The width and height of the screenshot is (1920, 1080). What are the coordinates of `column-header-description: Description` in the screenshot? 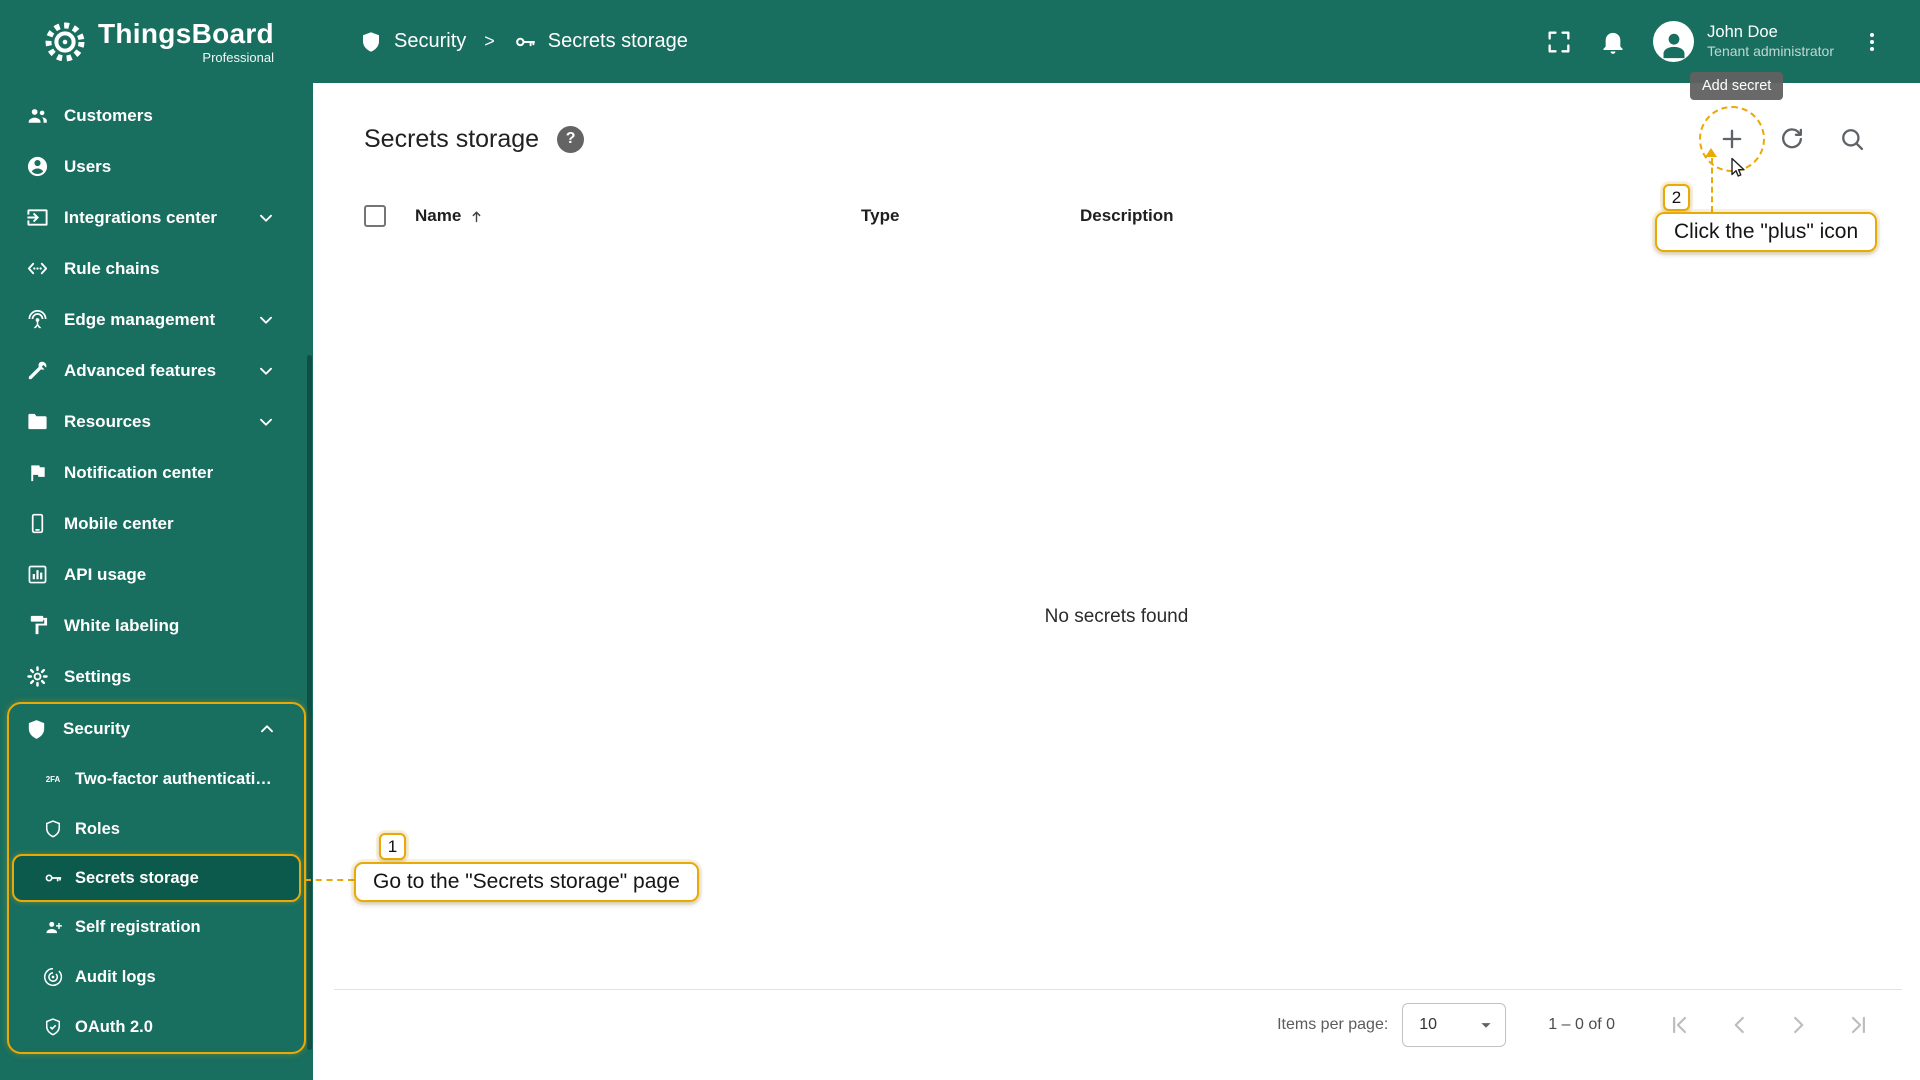 It's located at (1127, 216).